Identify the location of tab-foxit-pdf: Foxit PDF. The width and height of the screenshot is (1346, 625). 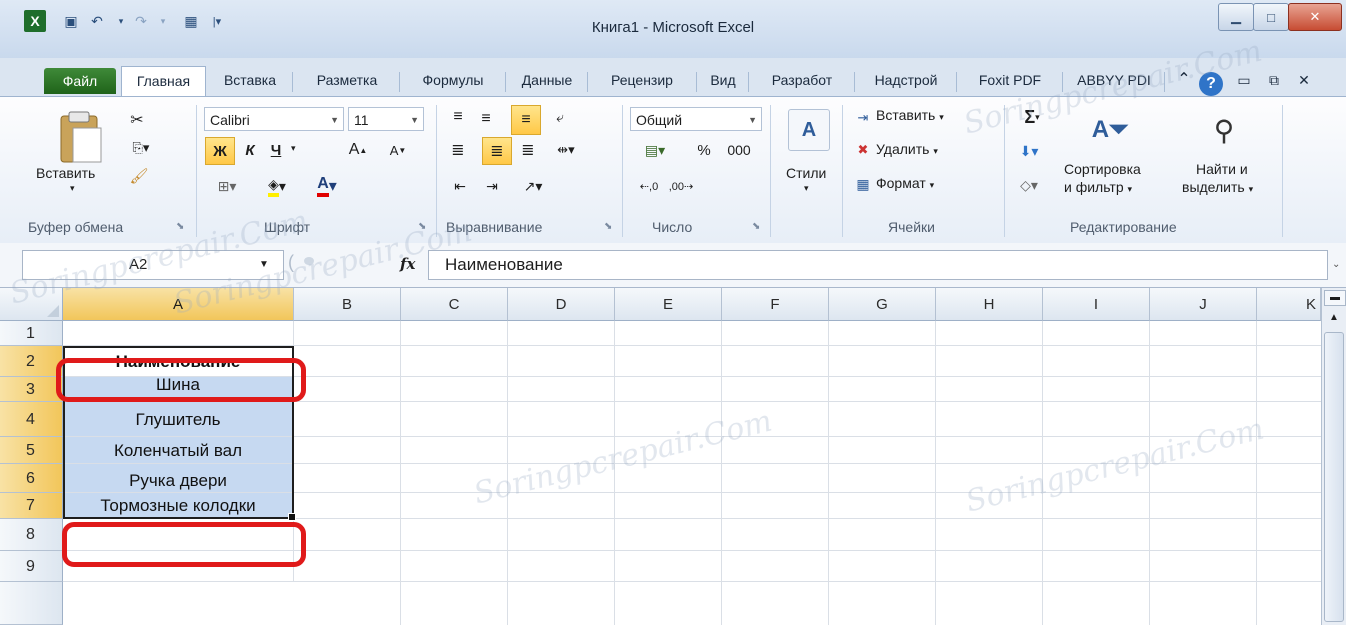
(1010, 80).